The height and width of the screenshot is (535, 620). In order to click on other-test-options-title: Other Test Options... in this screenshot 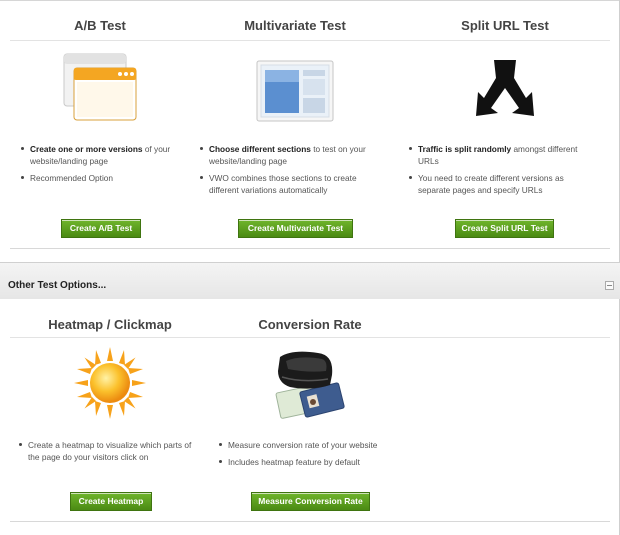, I will do `click(57, 285)`.